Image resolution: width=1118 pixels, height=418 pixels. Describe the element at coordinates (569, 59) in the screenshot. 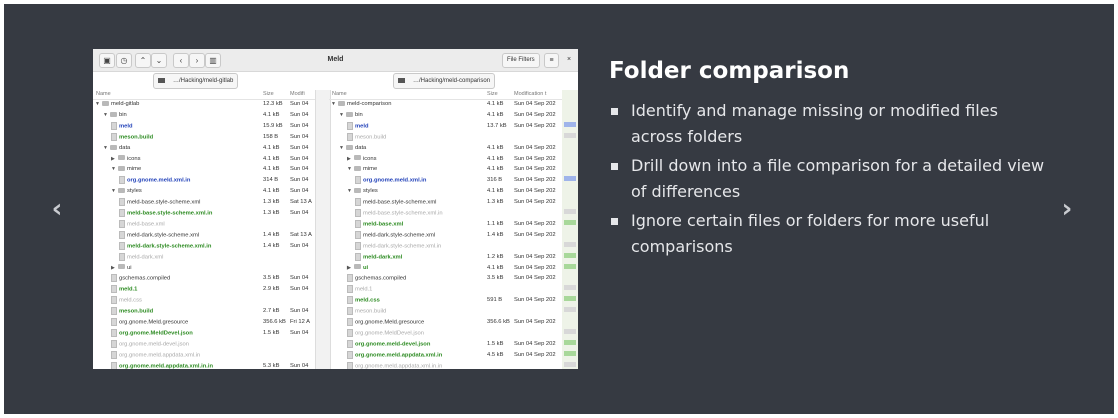

I see `close-icon: ×` at that location.